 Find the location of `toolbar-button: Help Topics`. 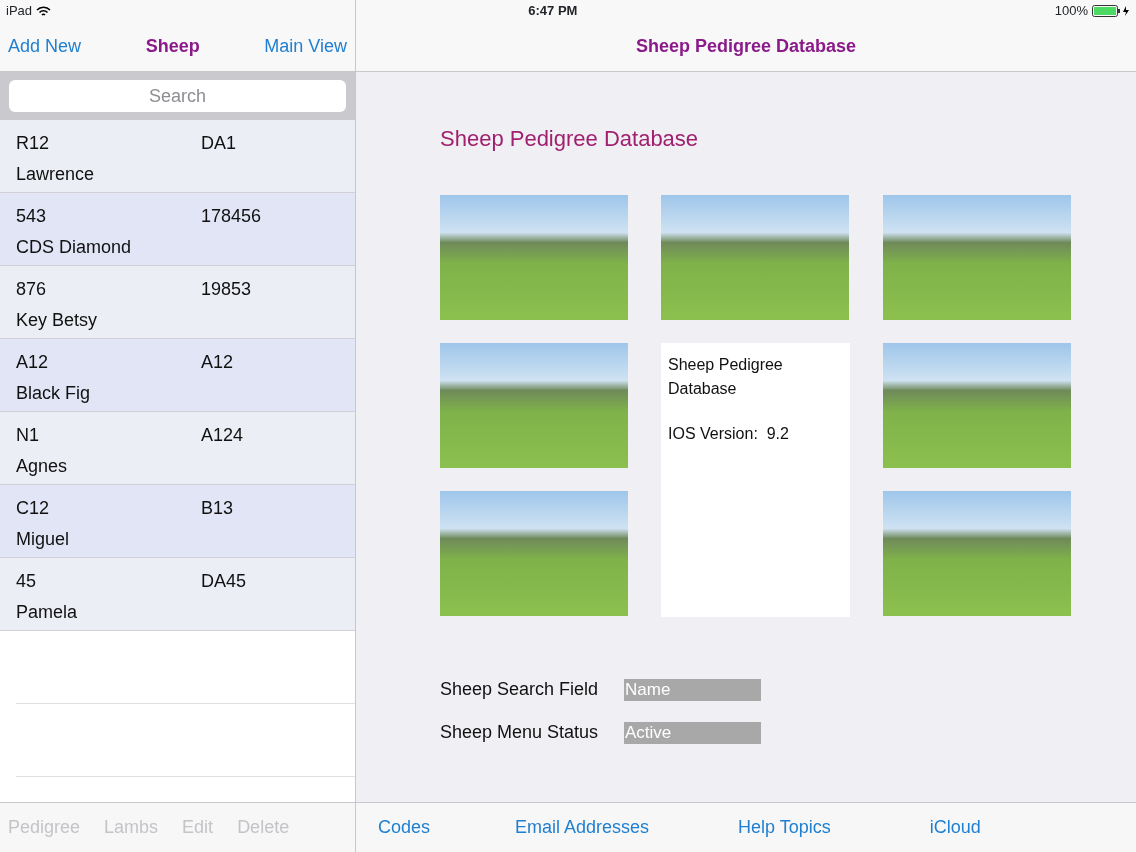

toolbar-button: Help Topics is located at coordinates (784, 827).